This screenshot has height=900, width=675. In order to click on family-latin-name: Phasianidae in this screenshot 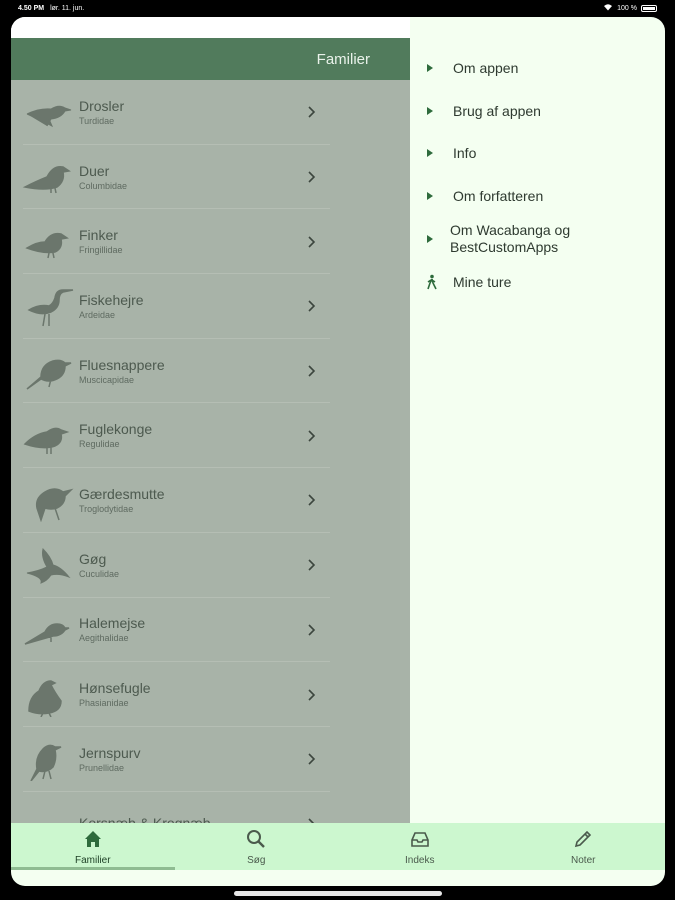, I will do `click(104, 703)`.